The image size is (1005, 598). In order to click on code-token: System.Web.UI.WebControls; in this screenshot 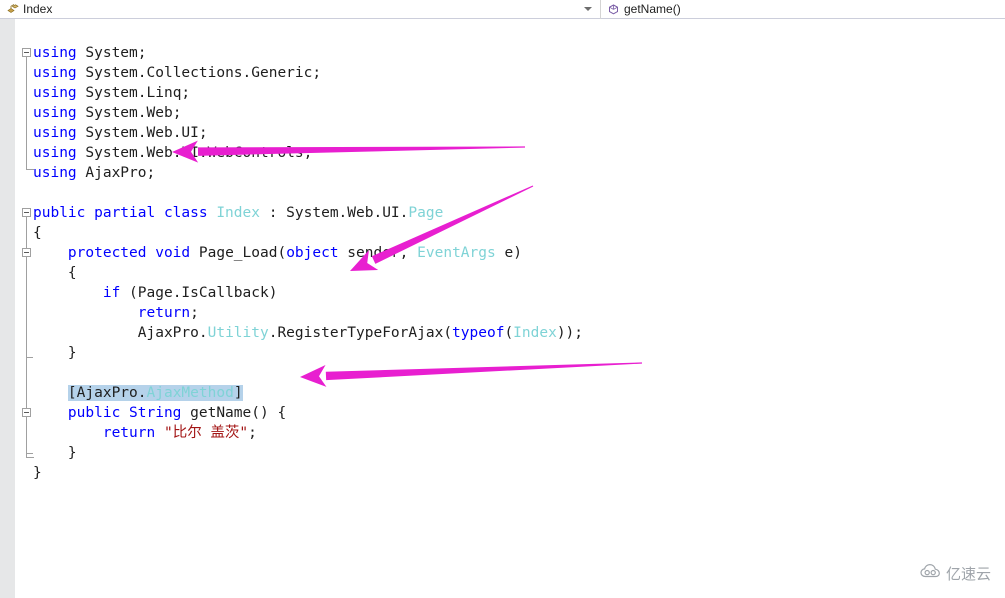, I will do `click(199, 153)`.